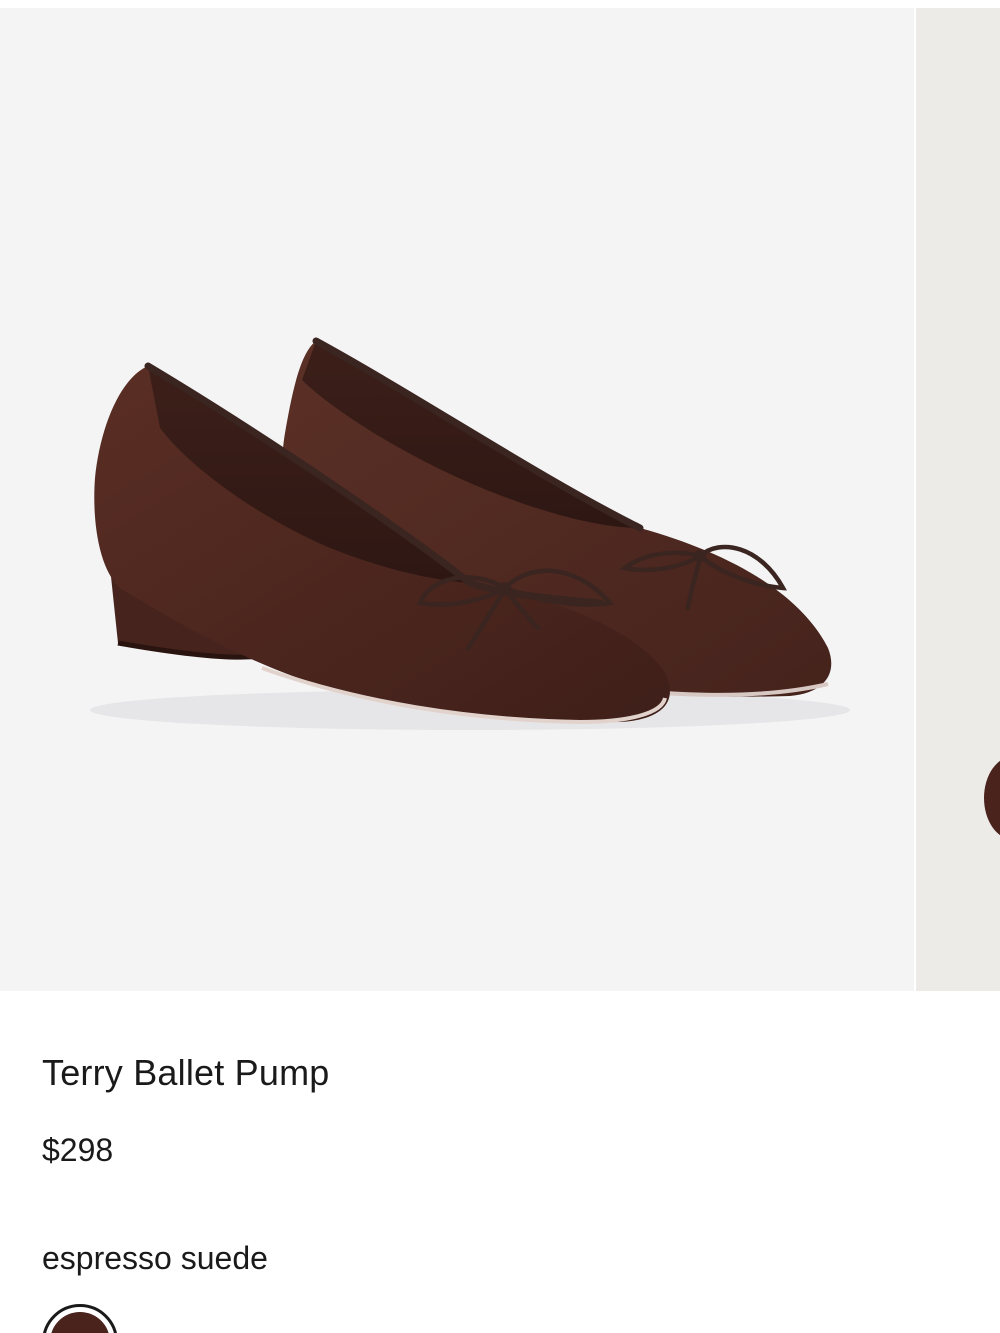  What do you see at coordinates (992, 798) in the screenshot?
I see `shoe-partial-image` at bounding box center [992, 798].